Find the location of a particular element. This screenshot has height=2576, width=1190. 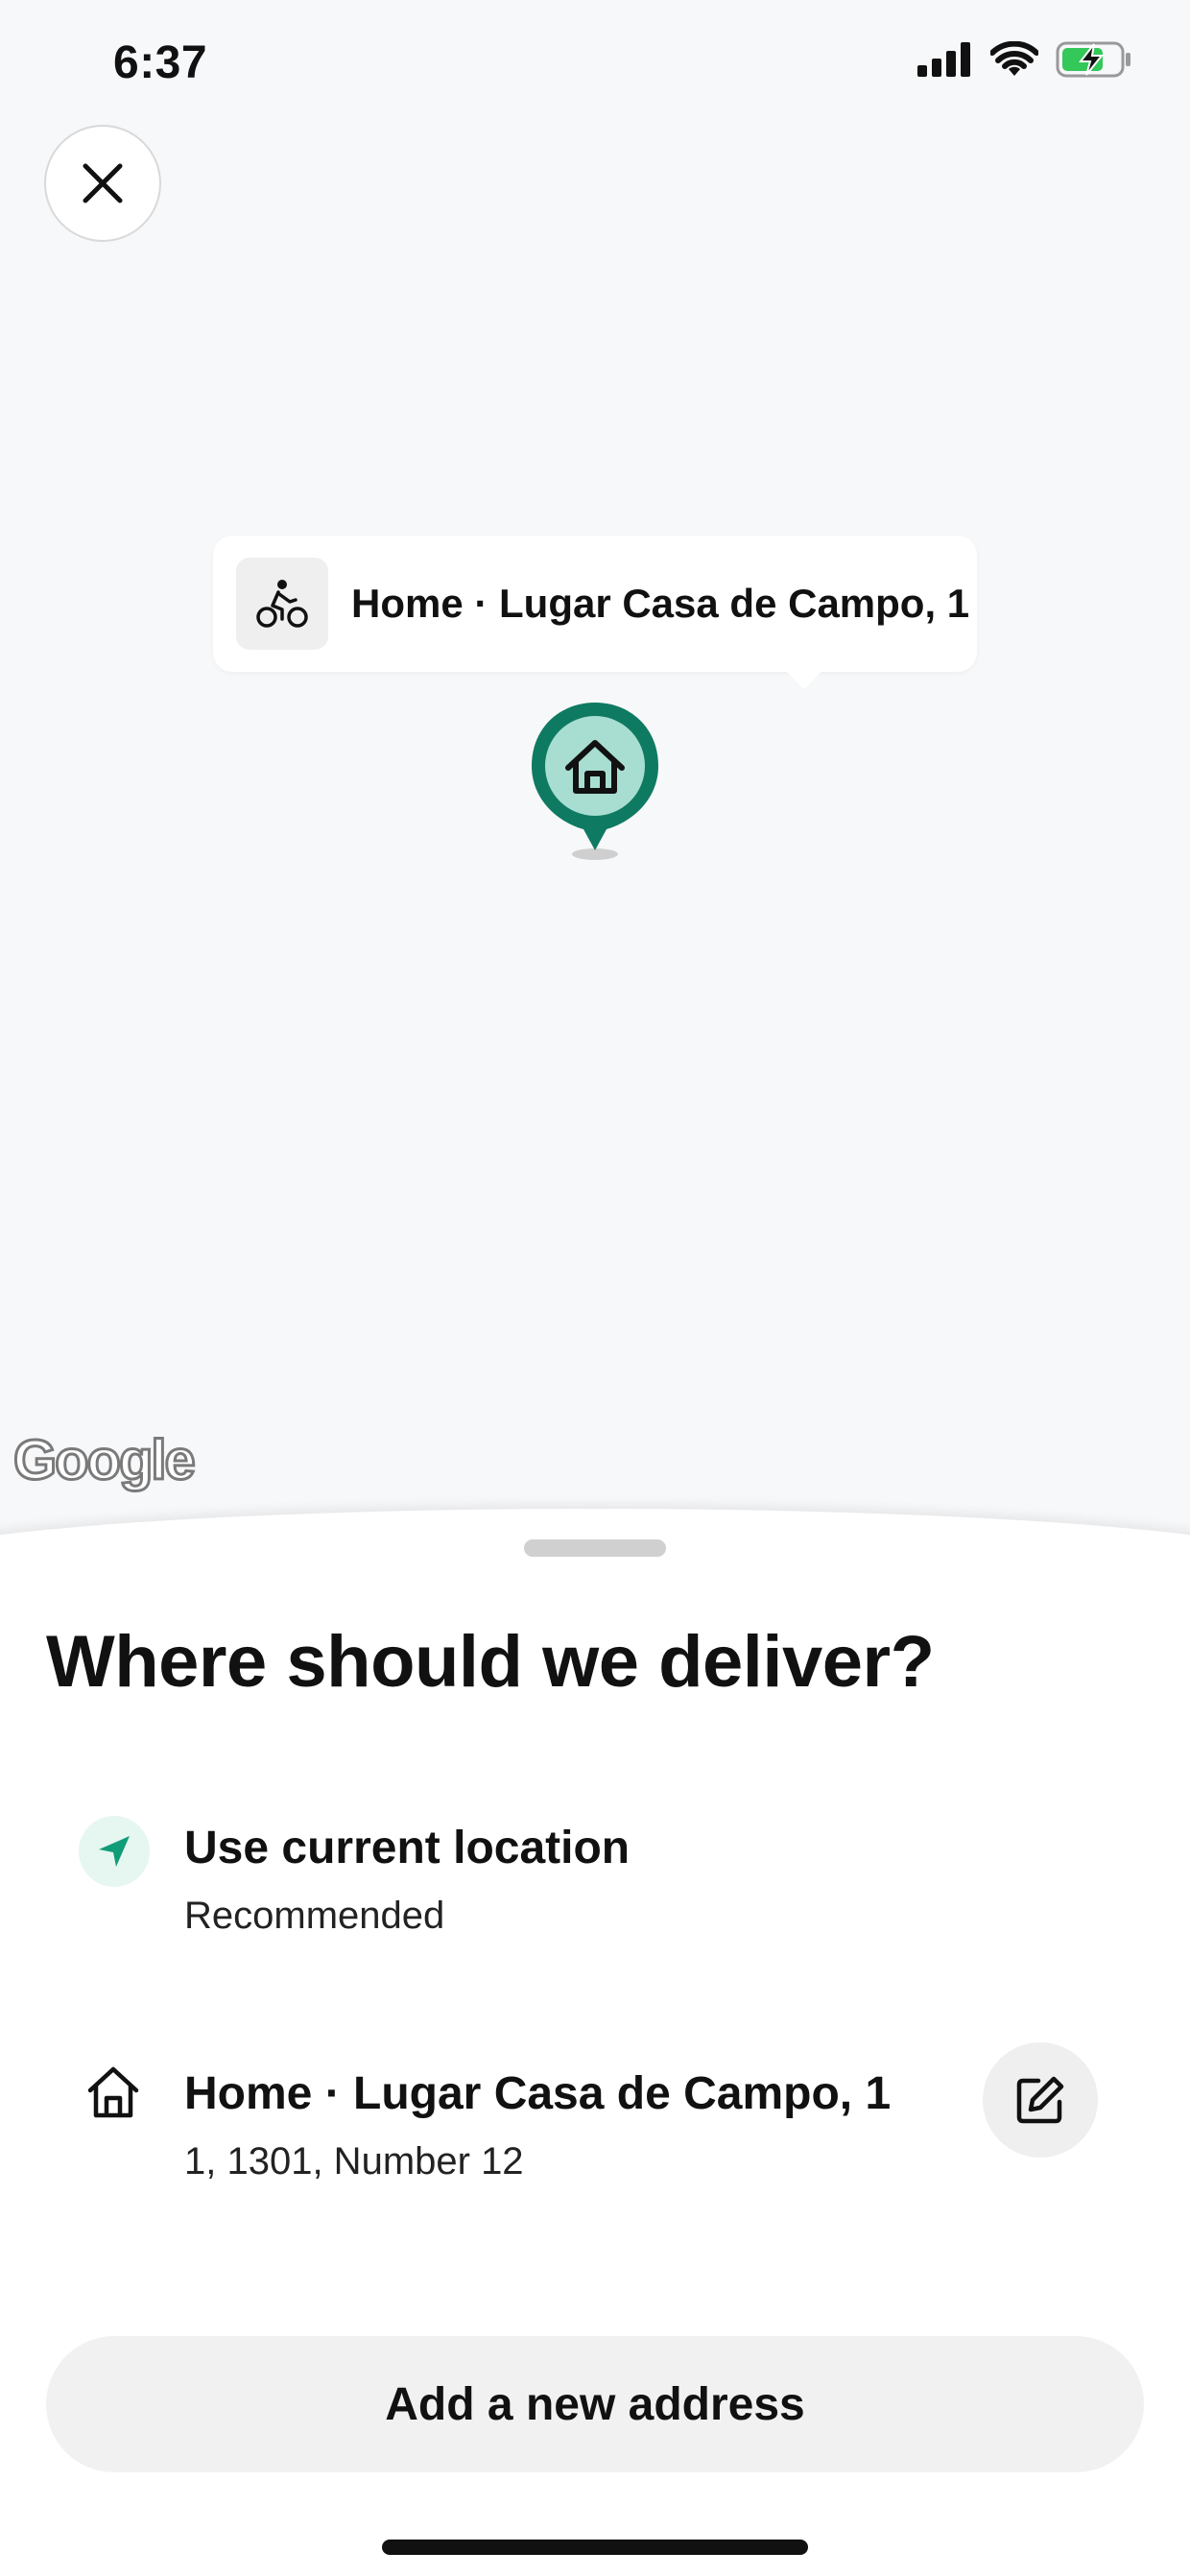

use-current-location-option: Use current location Recommended is located at coordinates (595, 1883).